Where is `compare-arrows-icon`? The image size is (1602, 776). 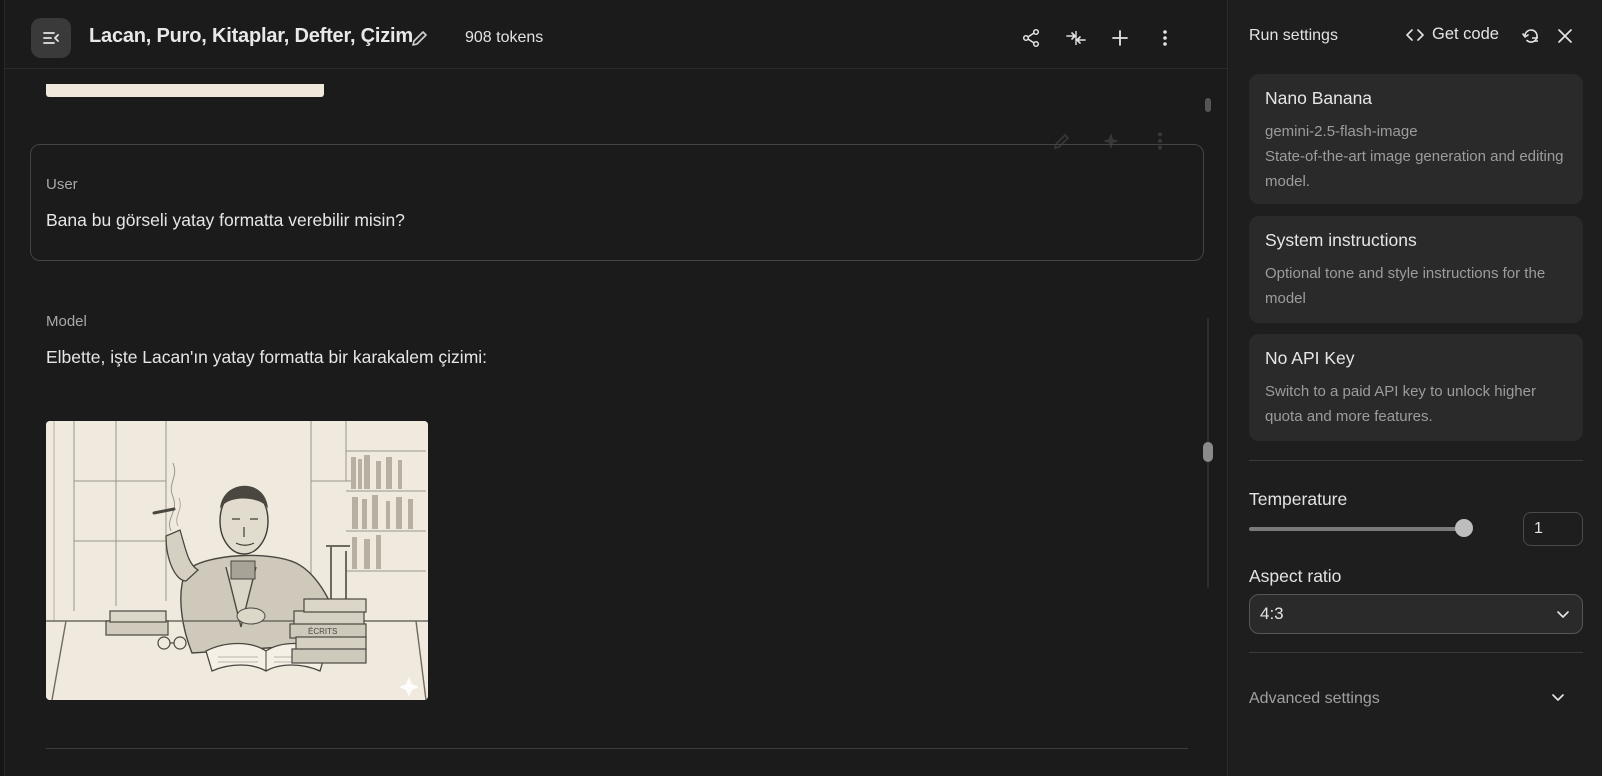 compare-arrows-icon is located at coordinates (1076, 38).